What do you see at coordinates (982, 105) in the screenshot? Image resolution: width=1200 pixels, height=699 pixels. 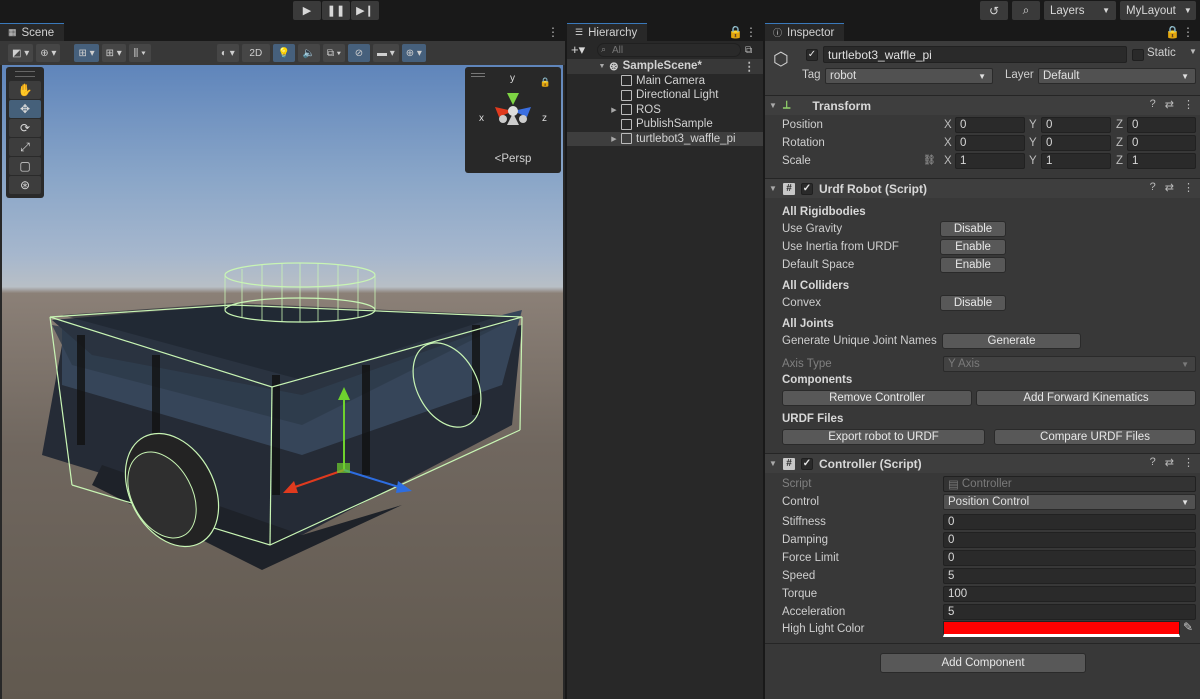 I see `transform-header: ▼ ⟂ Transform ? ⇄ ⋮` at bounding box center [982, 105].